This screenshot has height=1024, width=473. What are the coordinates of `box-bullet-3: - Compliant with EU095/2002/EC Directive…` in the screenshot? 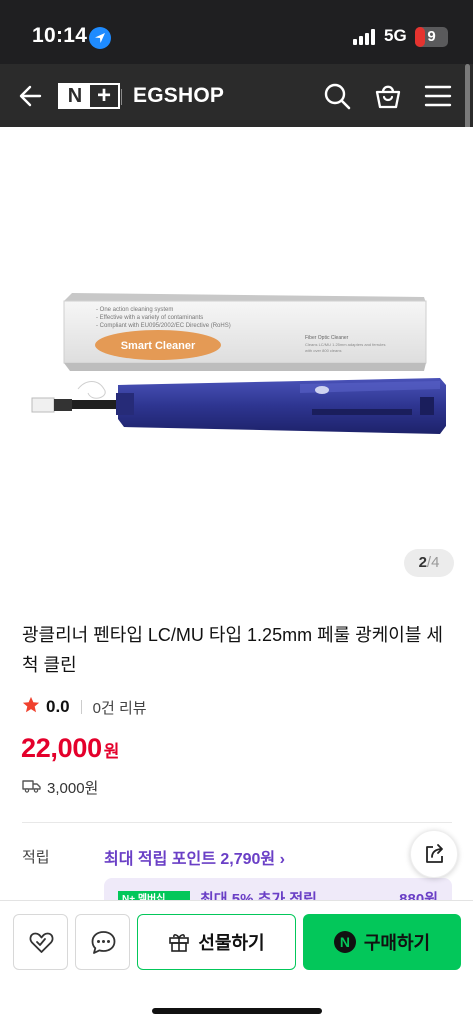 It's located at (163, 326).